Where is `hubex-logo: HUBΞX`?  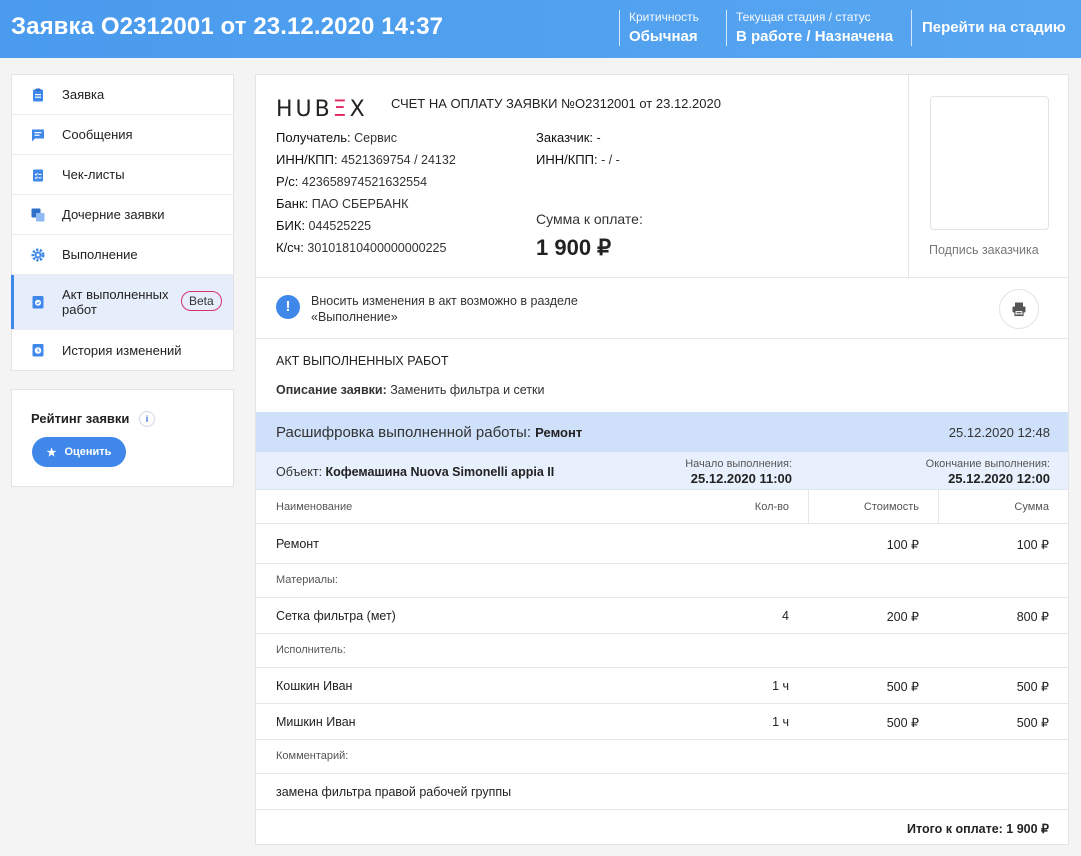
hubex-logo: HUBΞX is located at coordinates (322, 109).